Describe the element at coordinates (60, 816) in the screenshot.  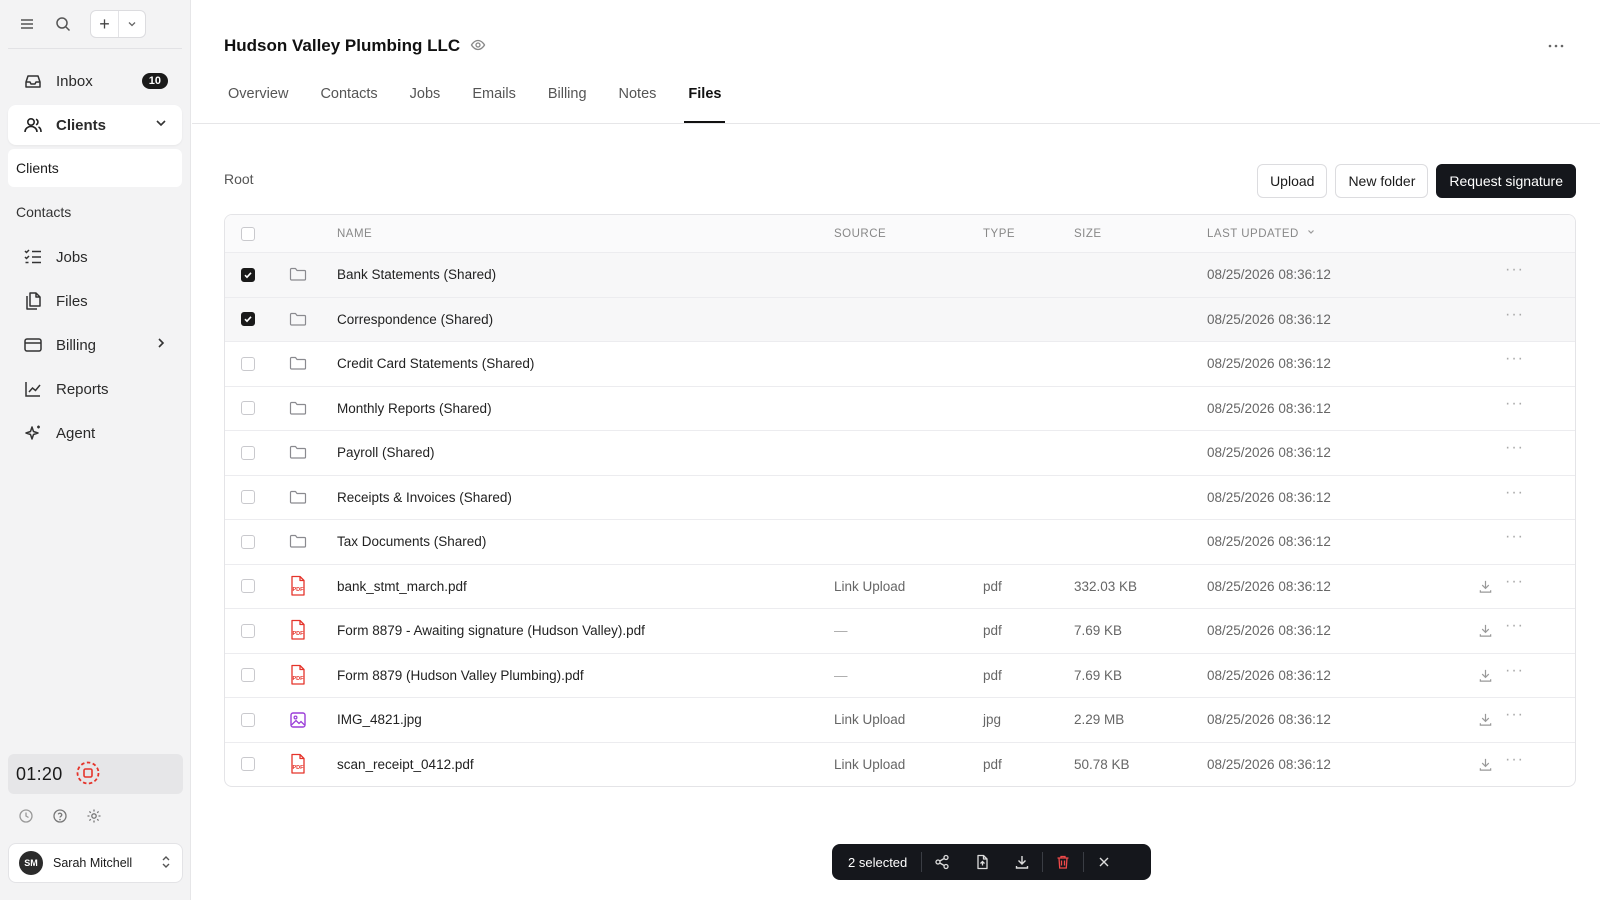
I see `help-icon` at that location.